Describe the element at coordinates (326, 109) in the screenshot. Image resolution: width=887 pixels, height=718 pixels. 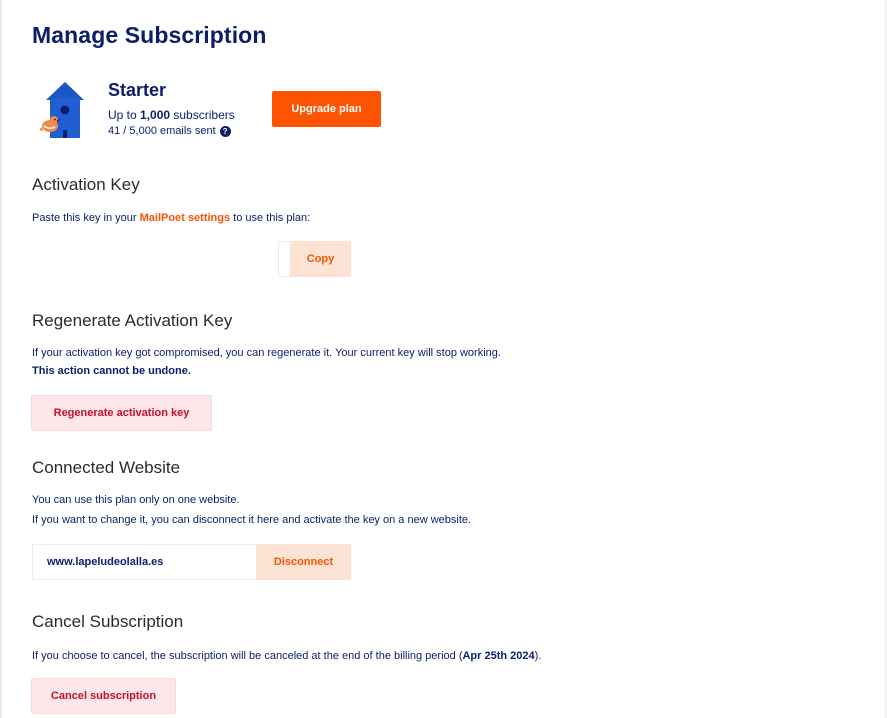
I see `upgrade-plan-button: Upgrade plan` at that location.